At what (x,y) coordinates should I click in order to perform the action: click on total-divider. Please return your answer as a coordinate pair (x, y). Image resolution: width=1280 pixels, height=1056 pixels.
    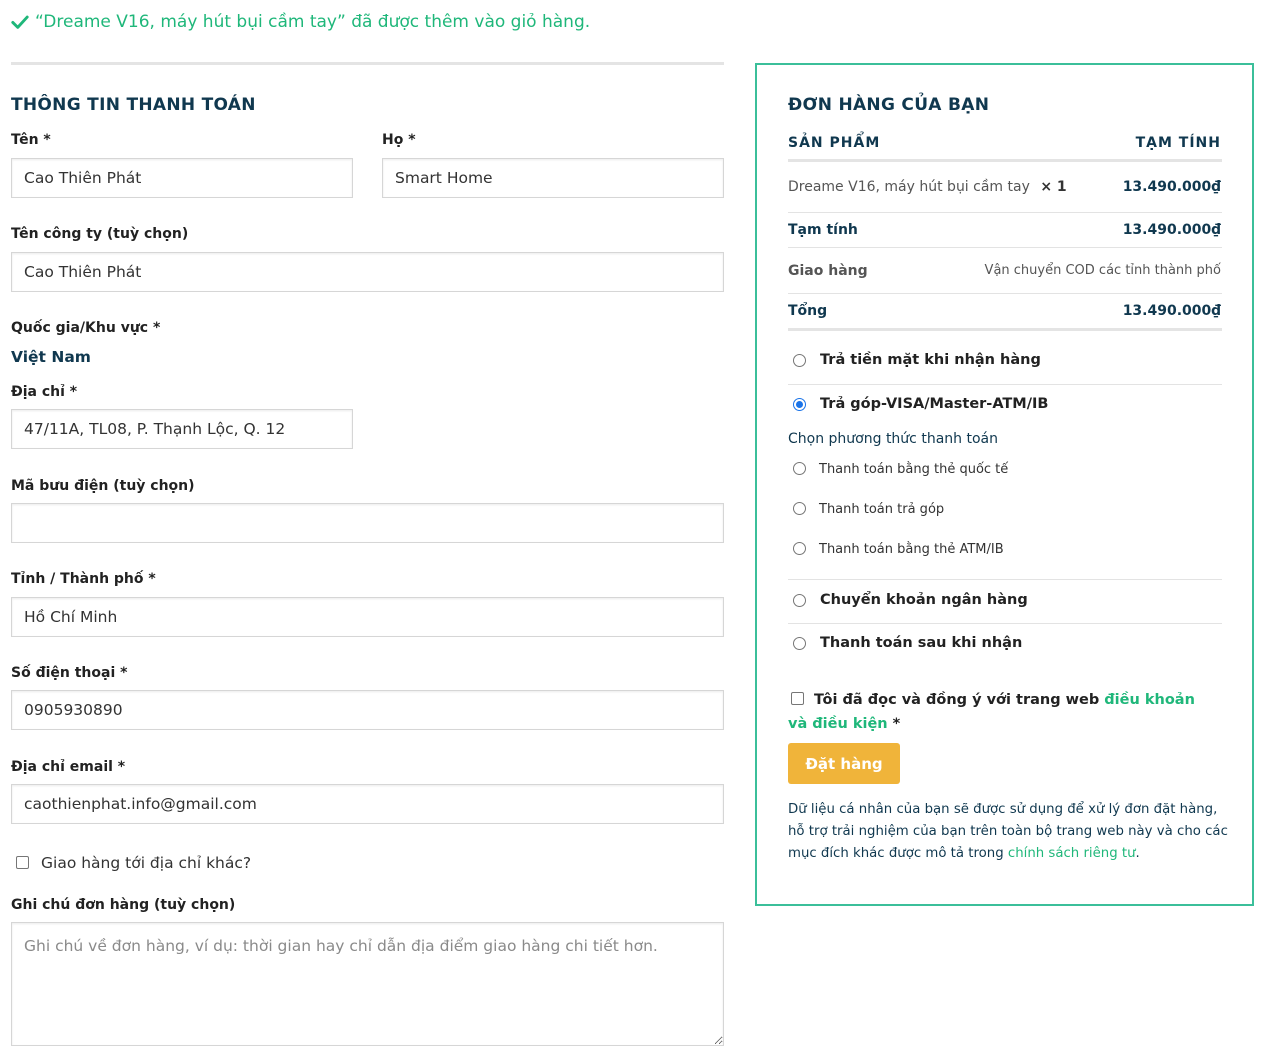
    Looking at the image, I should click on (1005, 329).